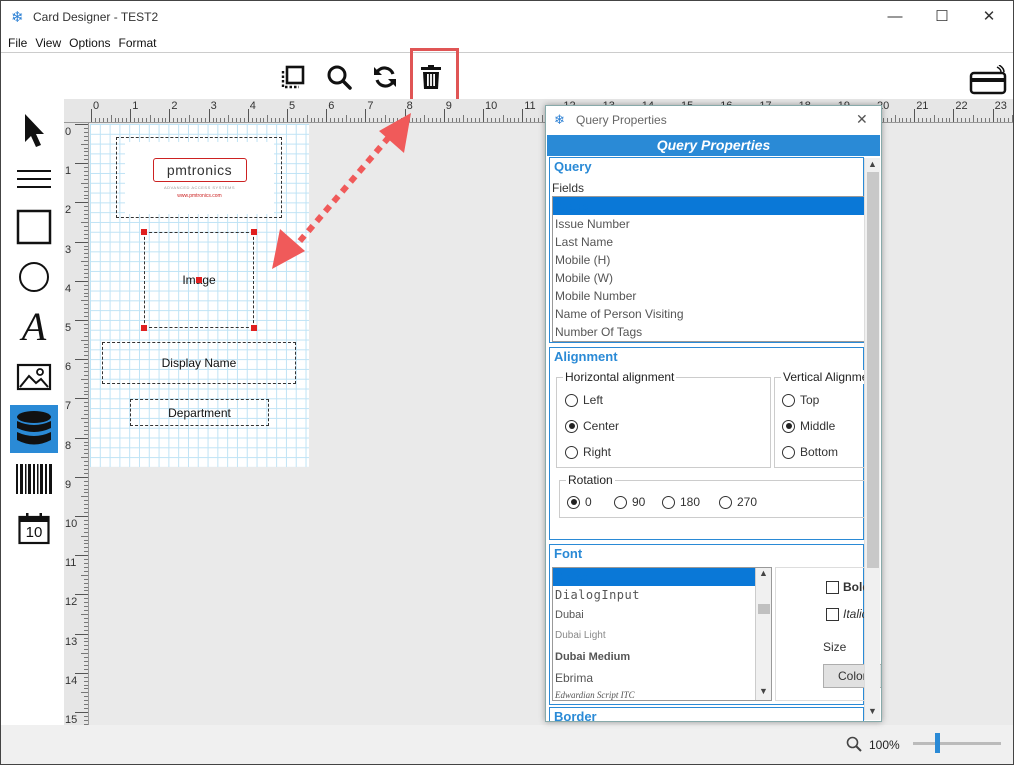  Describe the element at coordinates (708, 260) in the screenshot. I see `field-list-item: Mobile (H)` at that location.